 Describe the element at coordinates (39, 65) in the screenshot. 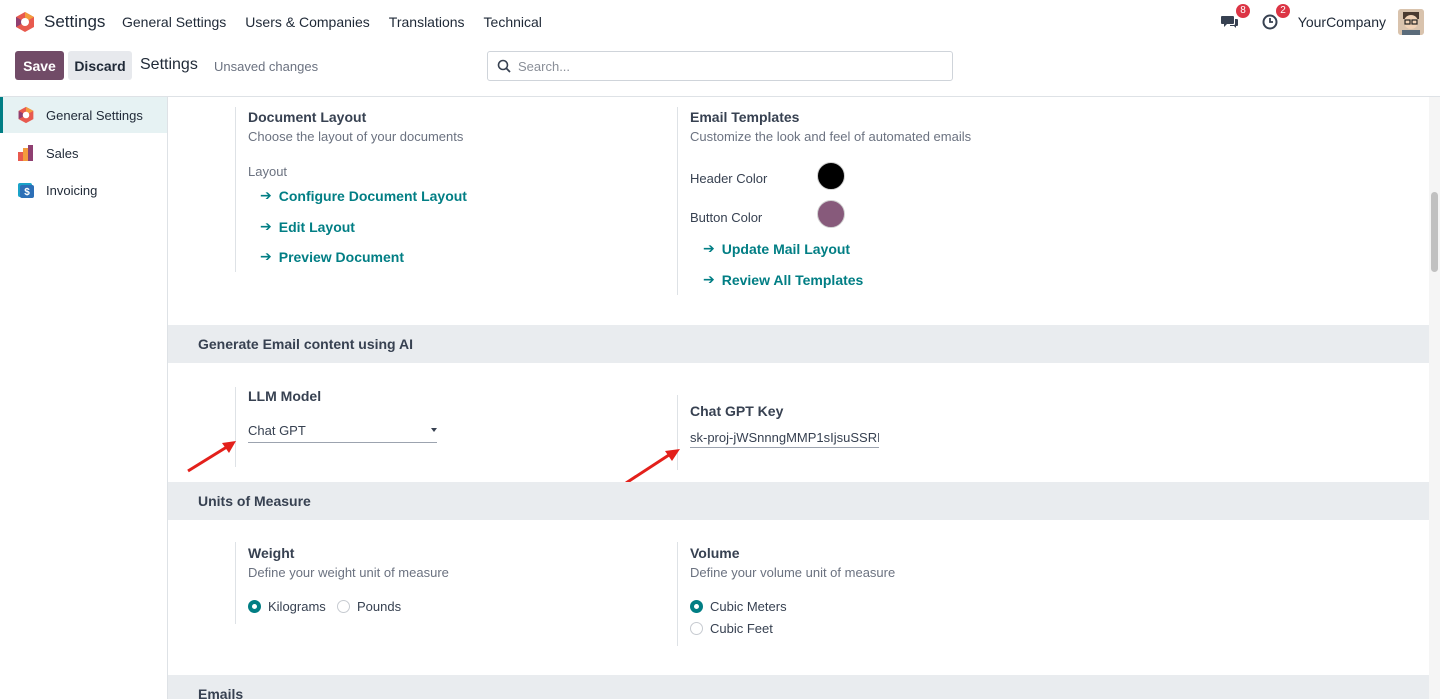

I see `save-button: Save` at that location.